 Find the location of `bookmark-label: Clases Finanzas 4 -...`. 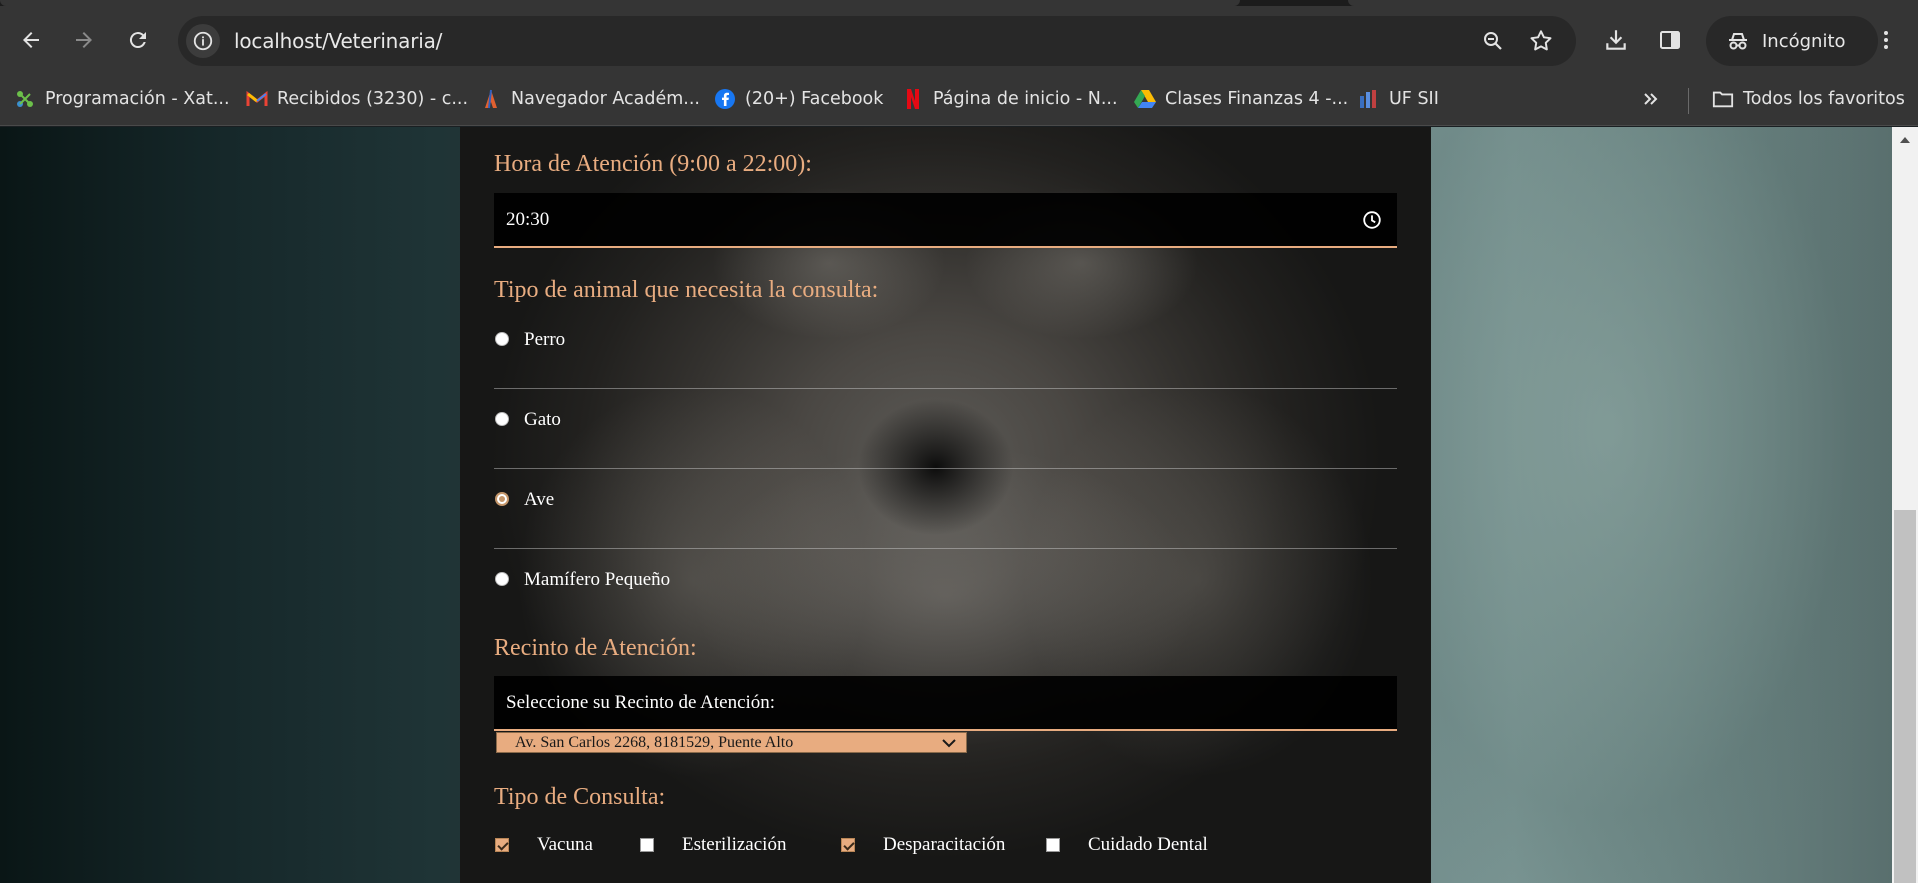

bookmark-label: Clases Finanzas 4 -... is located at coordinates (1257, 99).